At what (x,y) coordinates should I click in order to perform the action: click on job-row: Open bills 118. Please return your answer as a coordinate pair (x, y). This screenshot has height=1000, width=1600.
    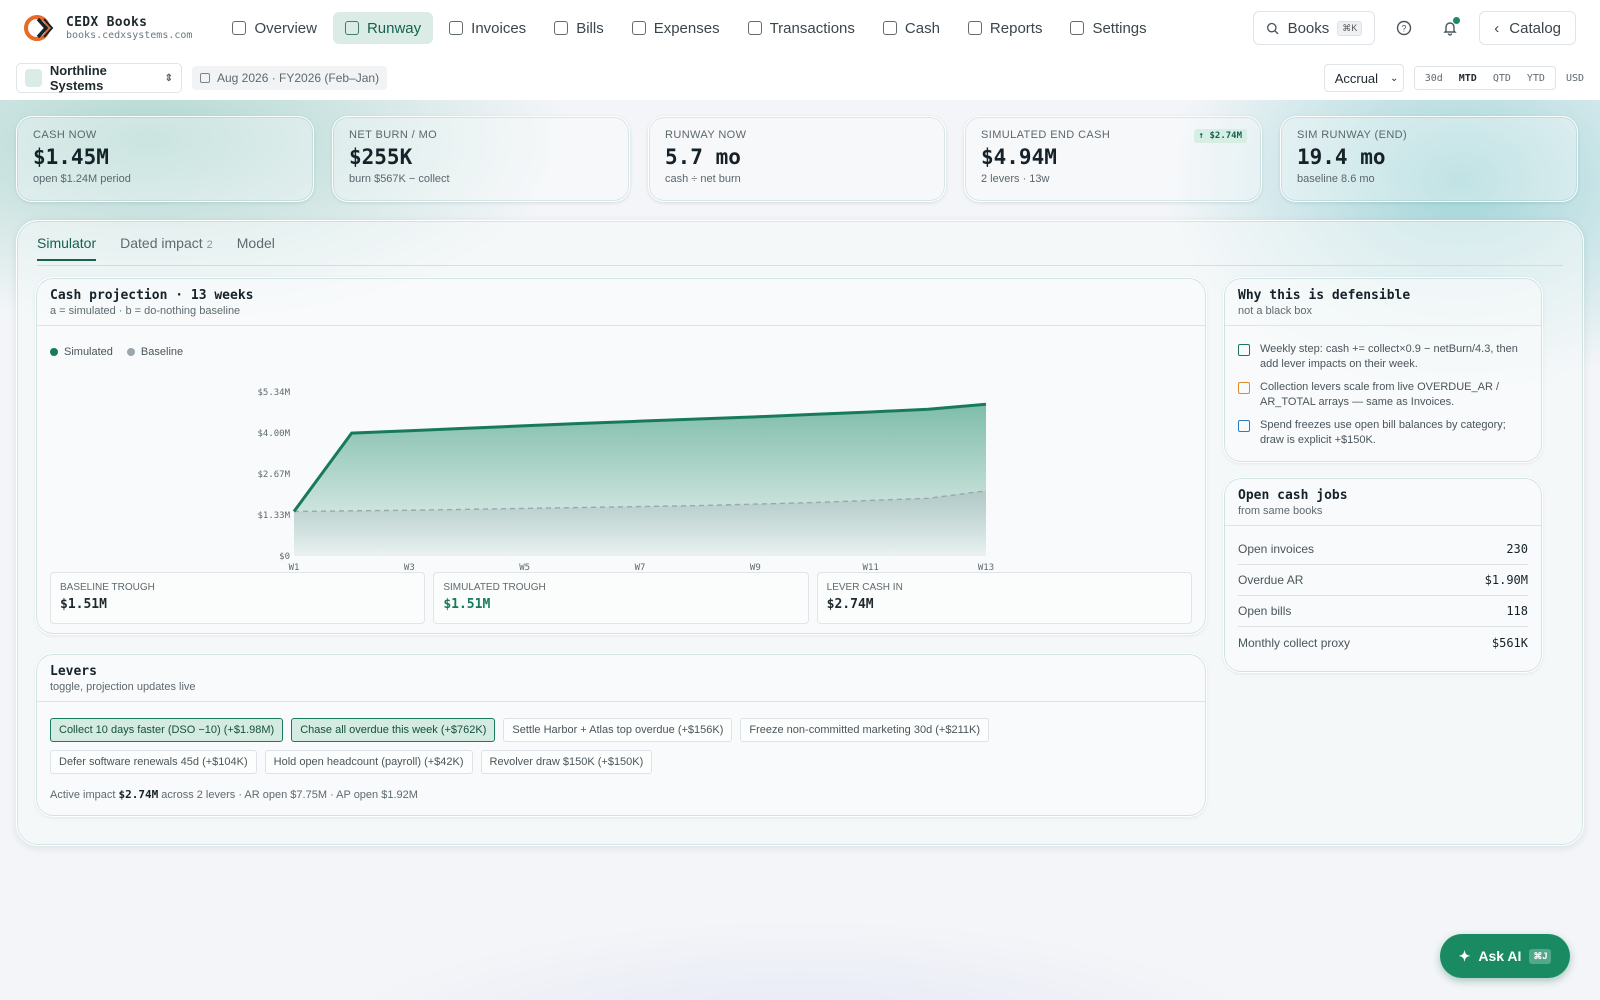
    Looking at the image, I should click on (1383, 611).